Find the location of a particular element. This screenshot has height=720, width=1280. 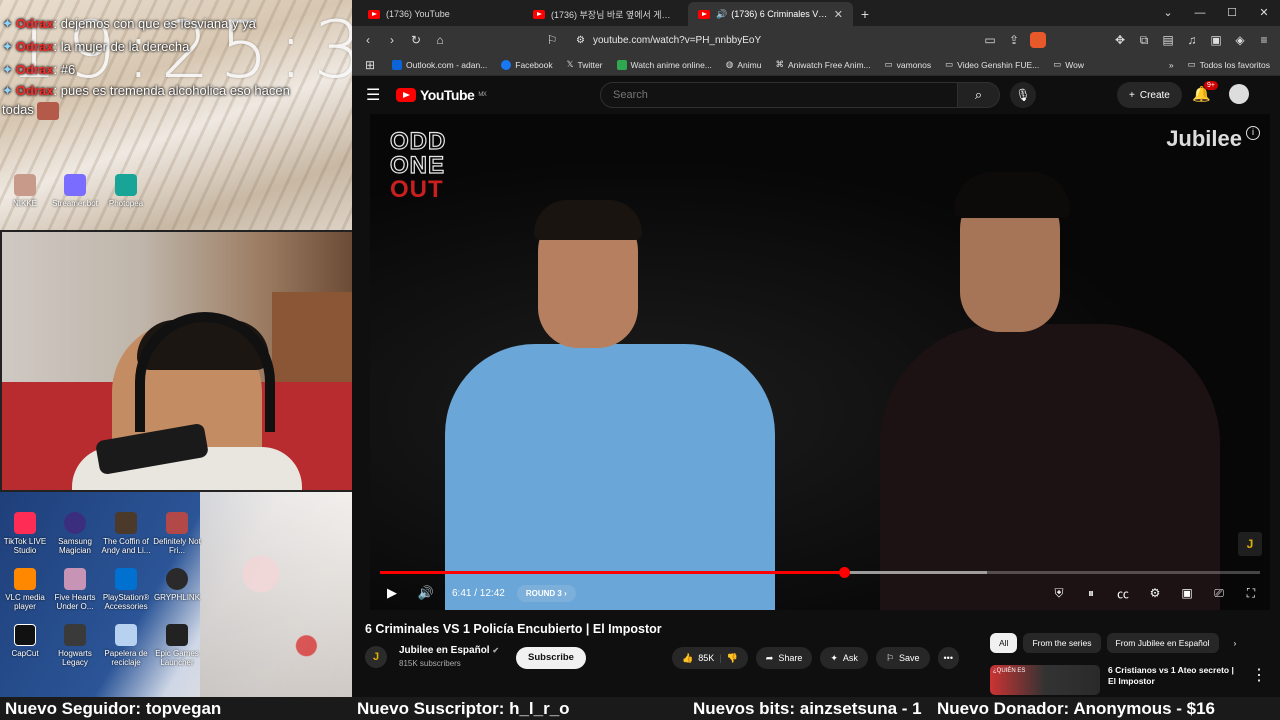

close-window-button: ✕ is located at coordinates (1264, 13).